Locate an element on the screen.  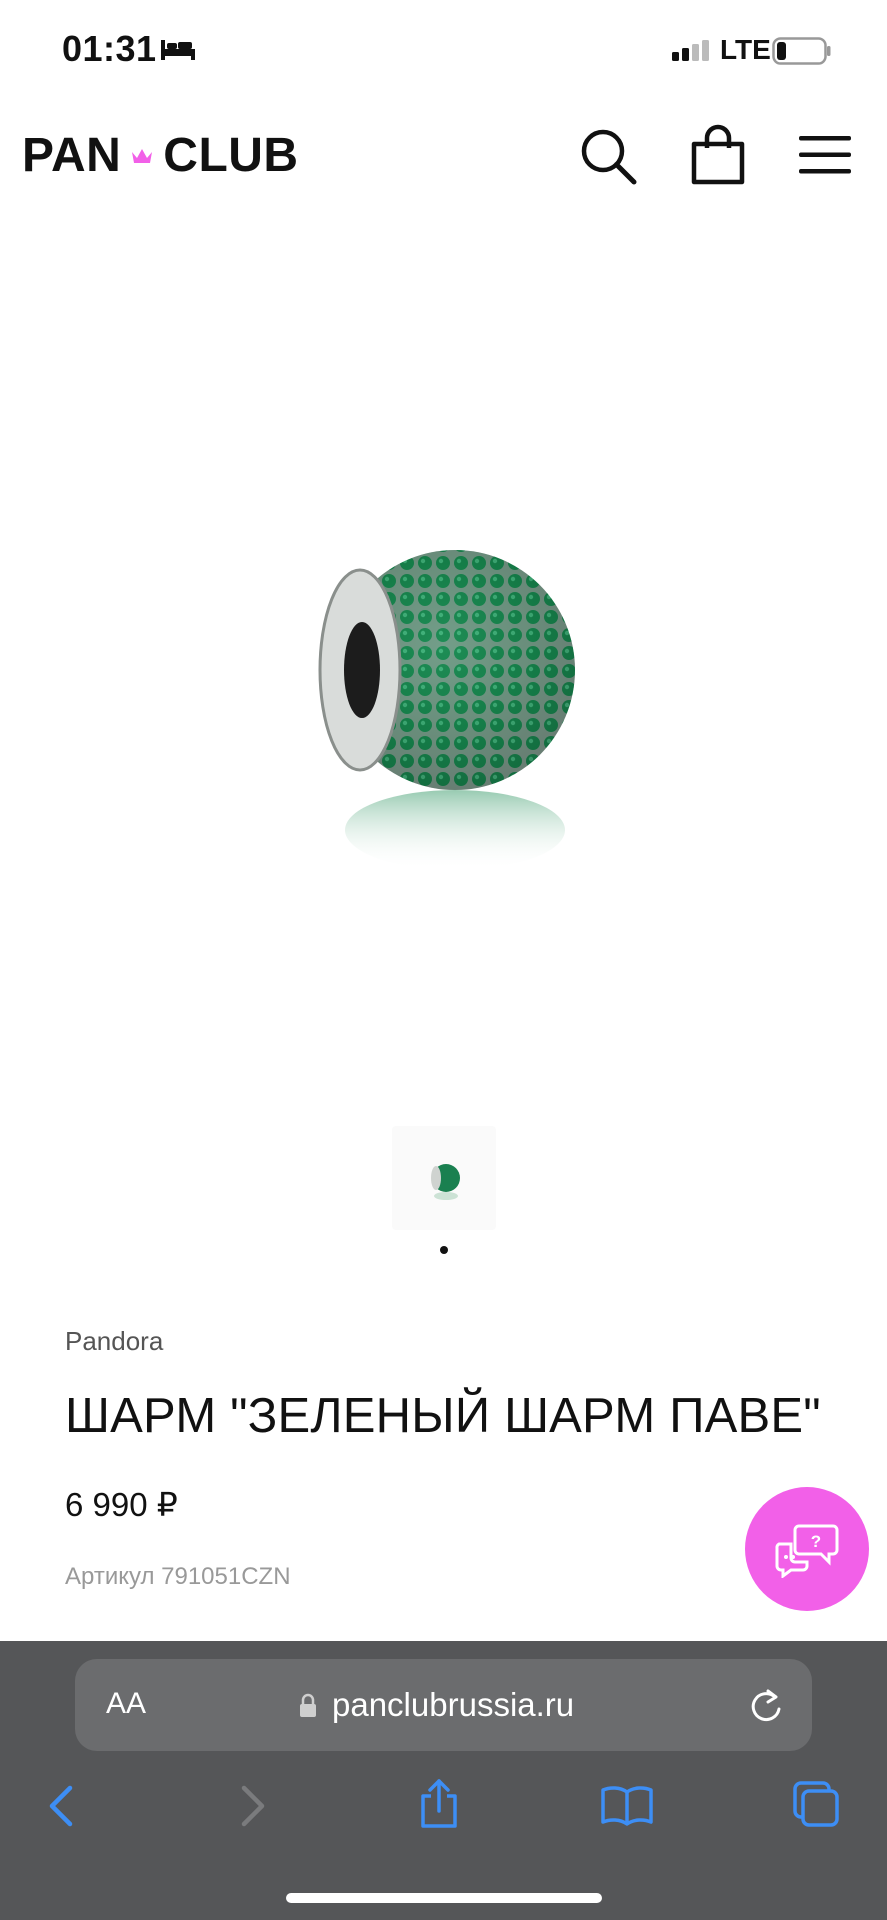
product-price: 6 990 ₽ is located at coordinates (121, 1504).